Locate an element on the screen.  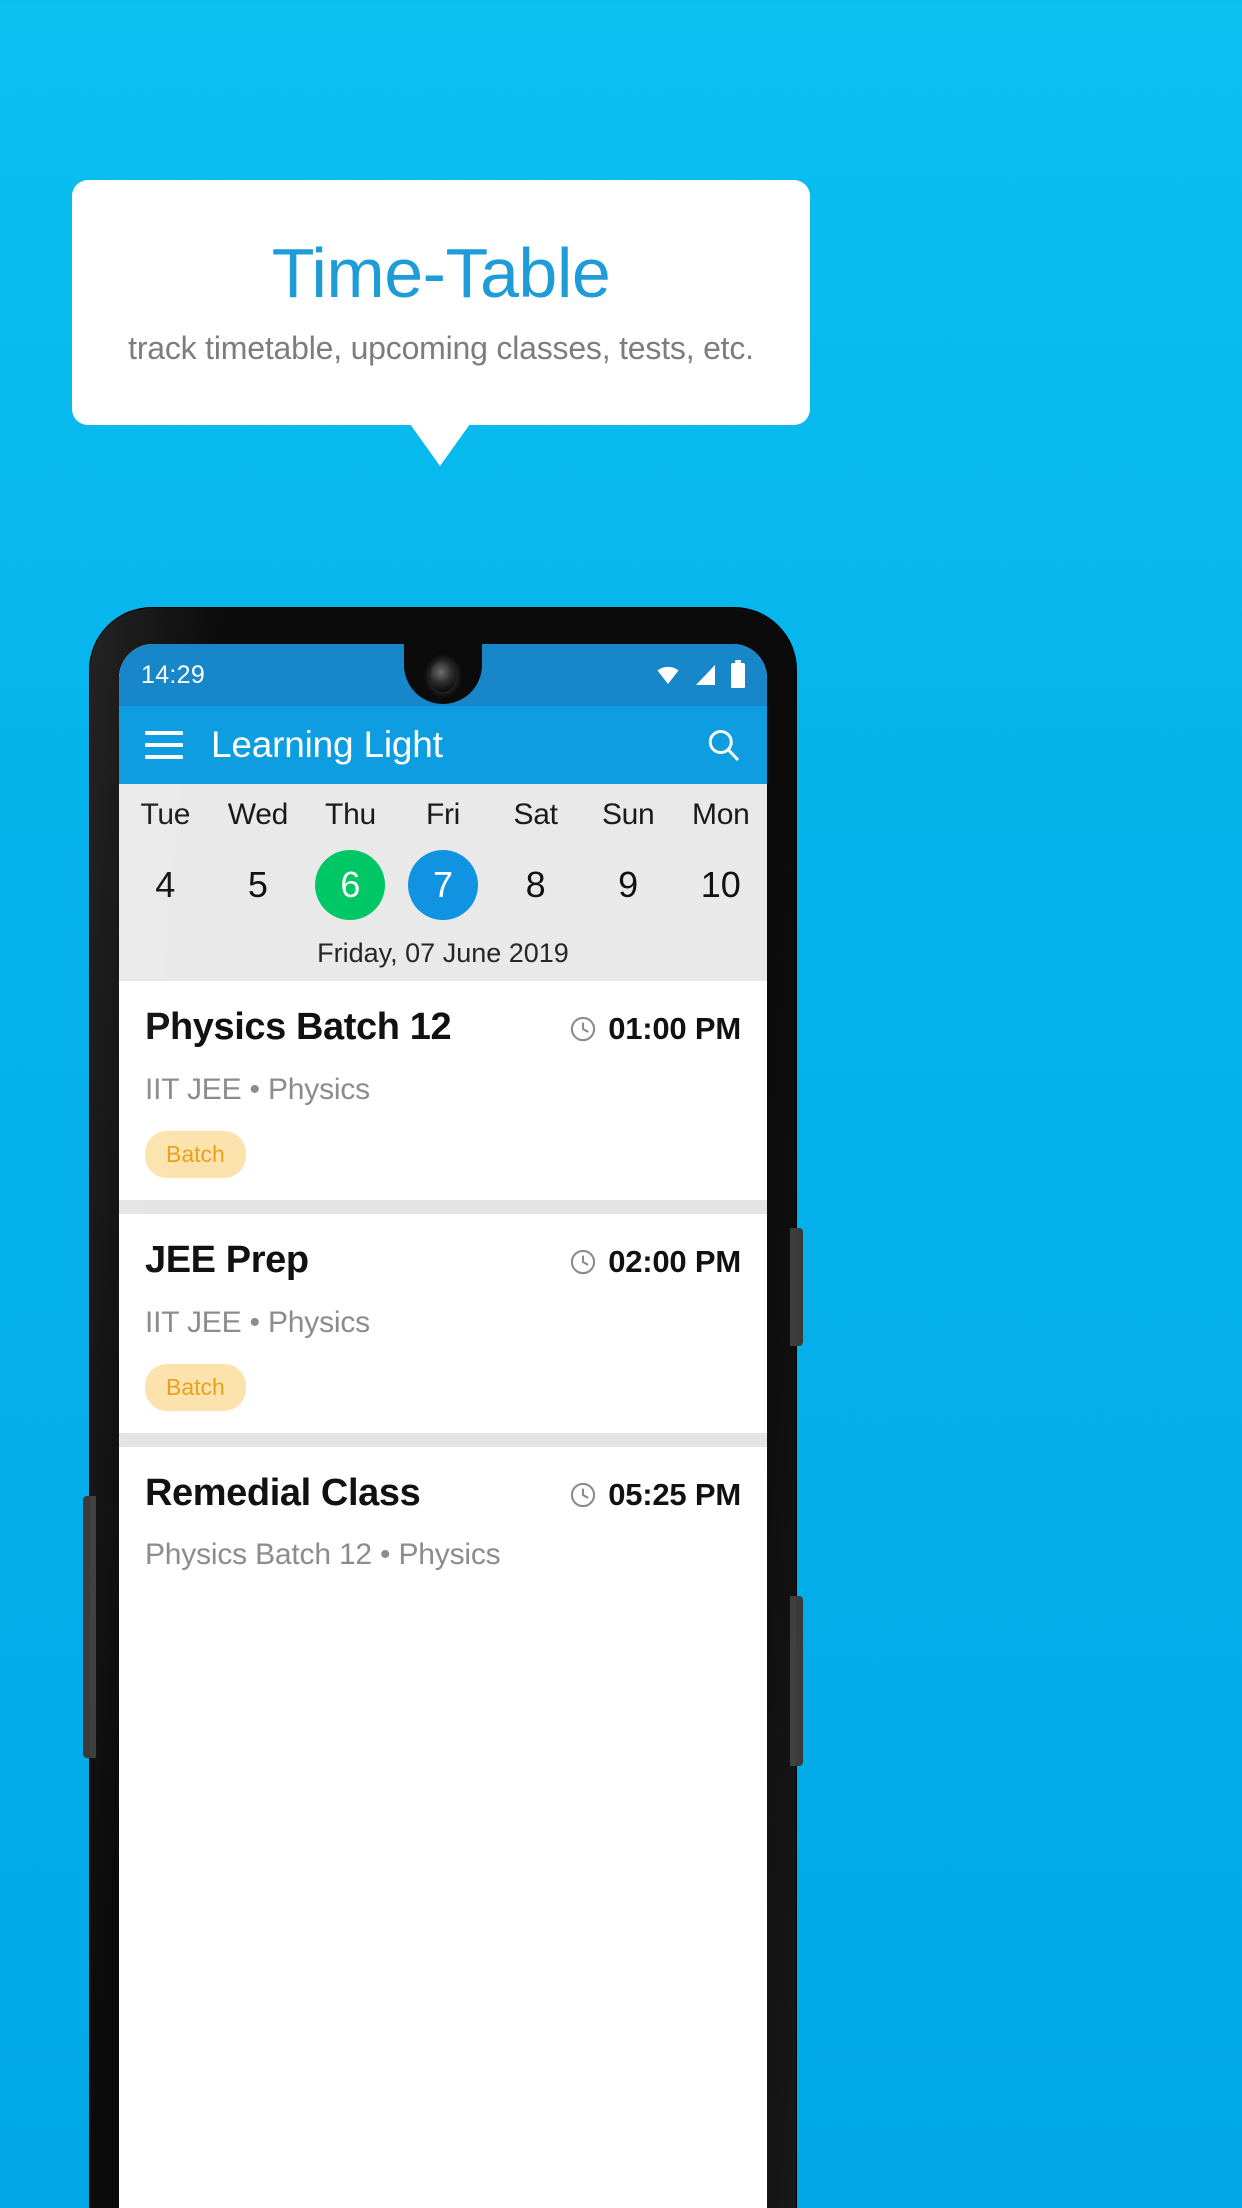
day-name: Sun is located at coordinates (628, 814).